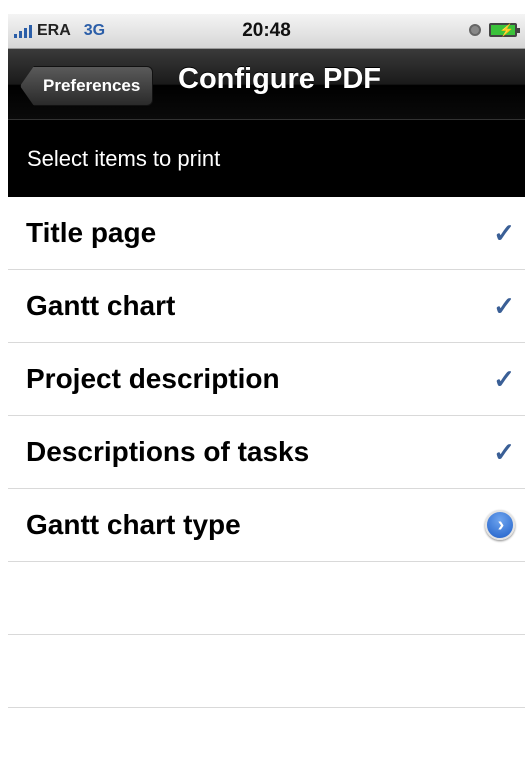 This screenshot has width=525, height=782. I want to click on list-item-descriptions-of-tasks: Descriptions of tasks ✓, so click(266, 452).